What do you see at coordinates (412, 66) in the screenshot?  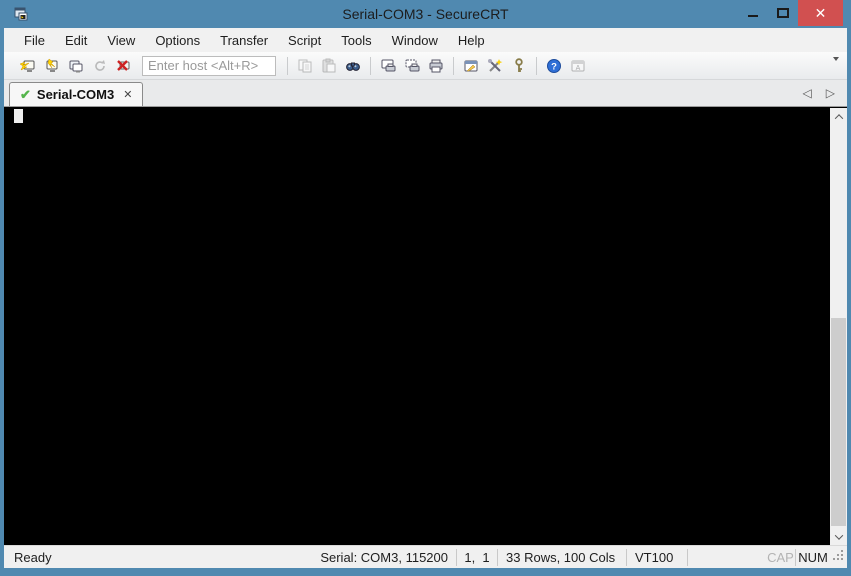 I see `print-selection-icon` at bounding box center [412, 66].